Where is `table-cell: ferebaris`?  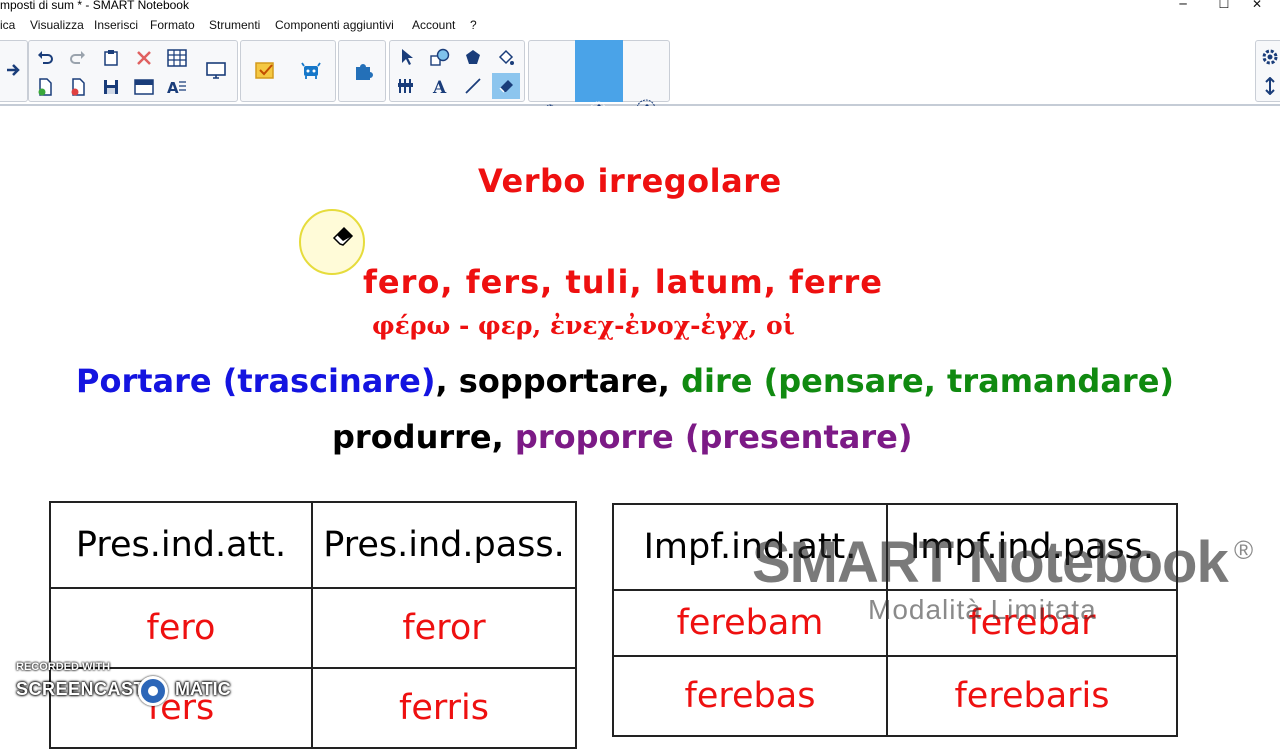 table-cell: ferebaris is located at coordinates (1032, 696).